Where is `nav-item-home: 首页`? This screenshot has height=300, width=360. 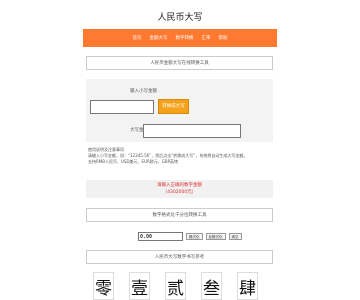 nav-item-home: 首页 is located at coordinates (137, 38).